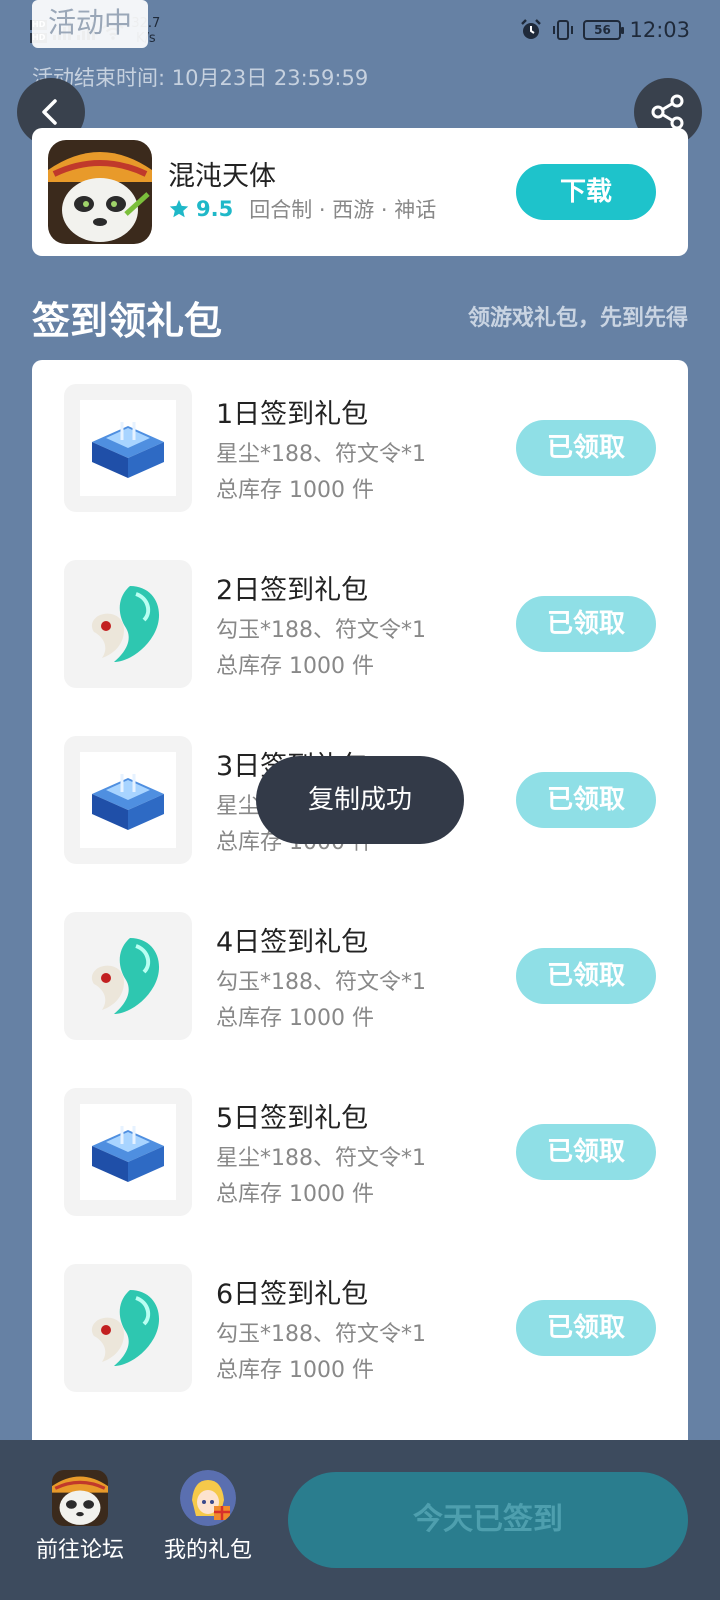 This screenshot has height=1600, width=720. Describe the element at coordinates (215, 209) in the screenshot. I see `game-rating: 9.5` at that location.